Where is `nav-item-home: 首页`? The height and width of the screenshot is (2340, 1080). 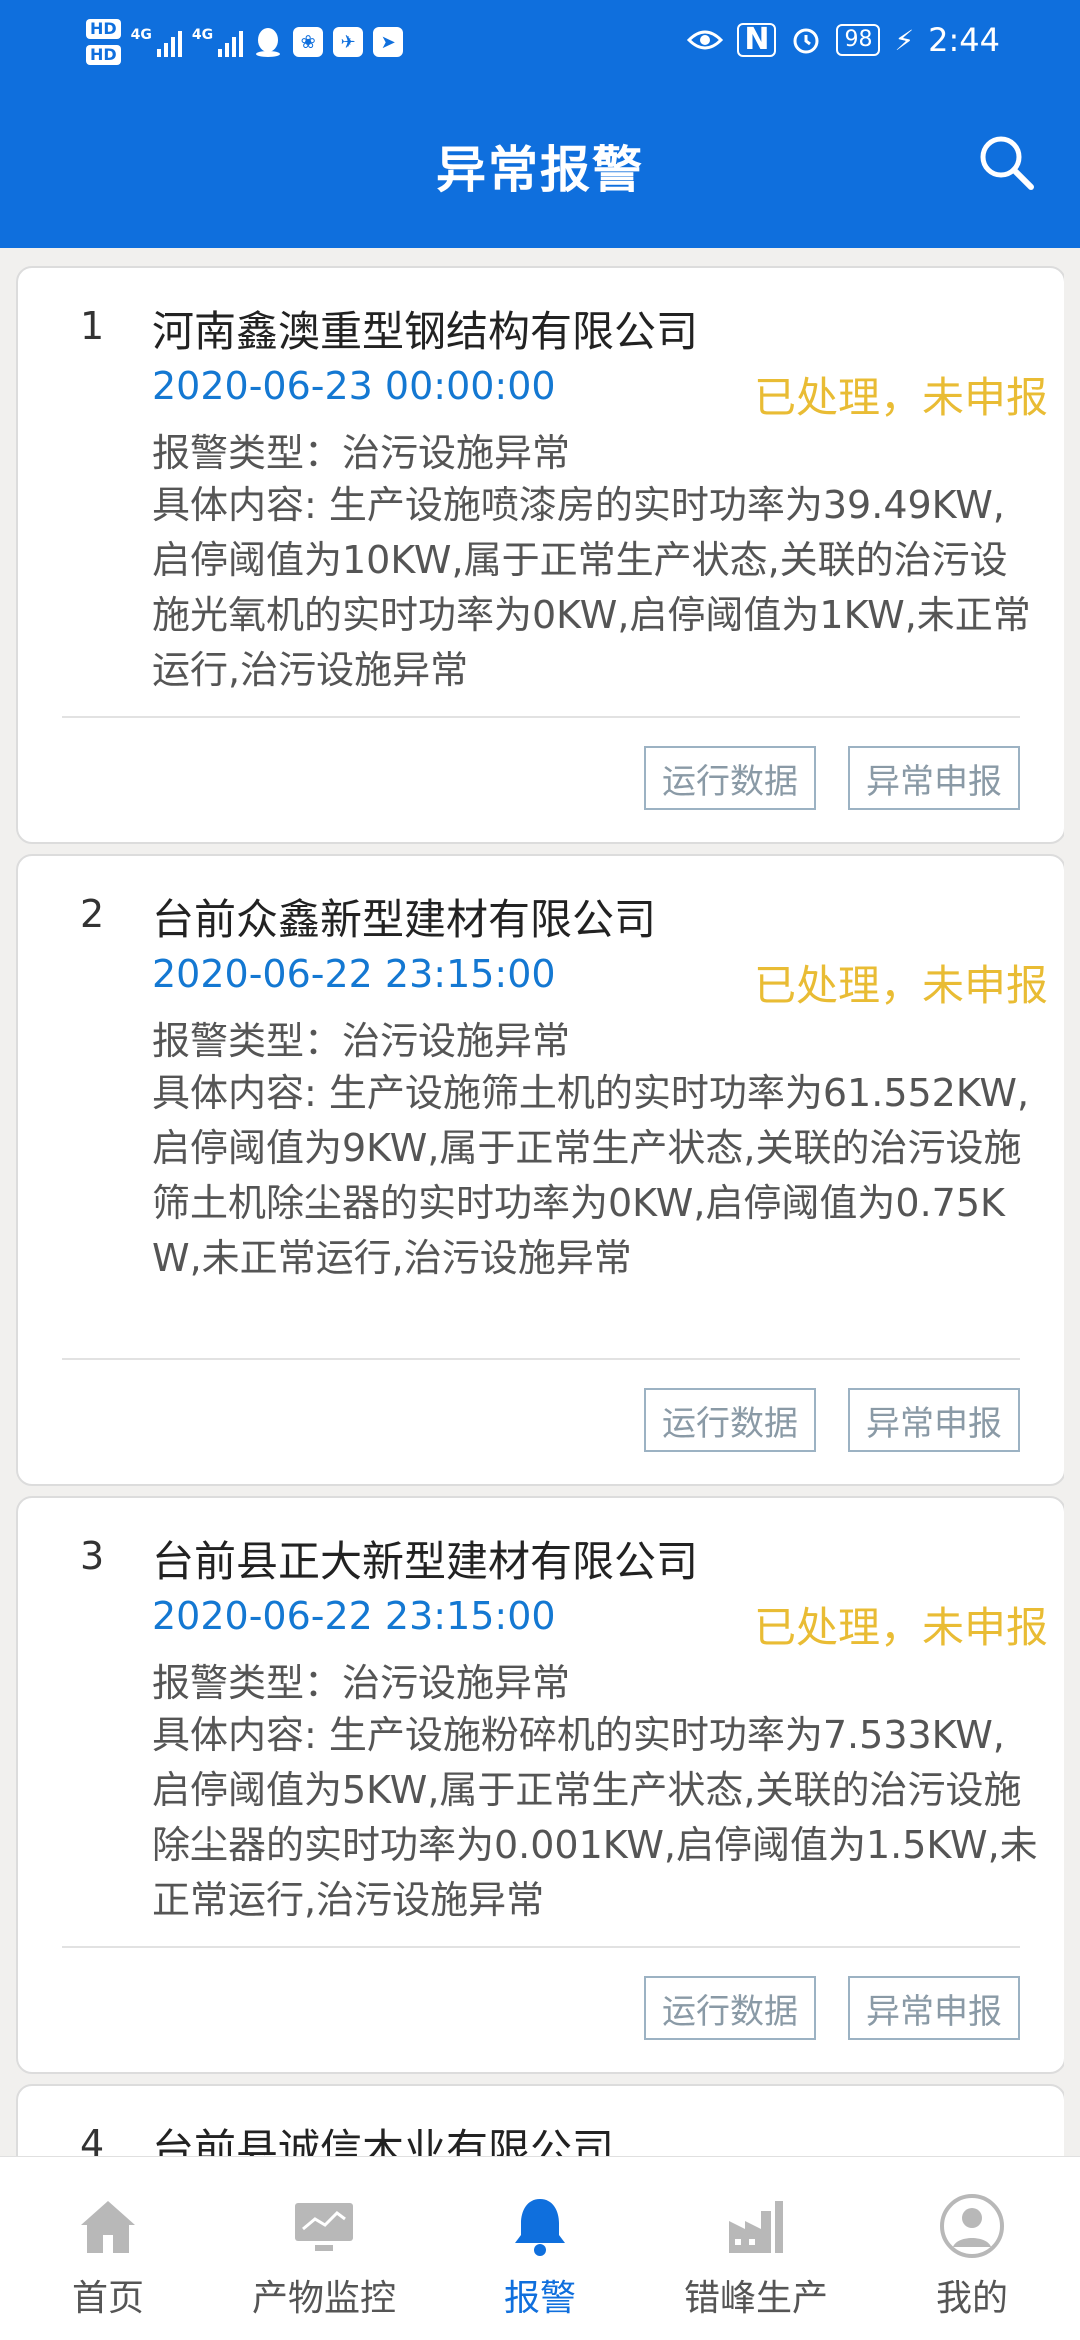 nav-item-home: 首页 is located at coordinates (108, 2248).